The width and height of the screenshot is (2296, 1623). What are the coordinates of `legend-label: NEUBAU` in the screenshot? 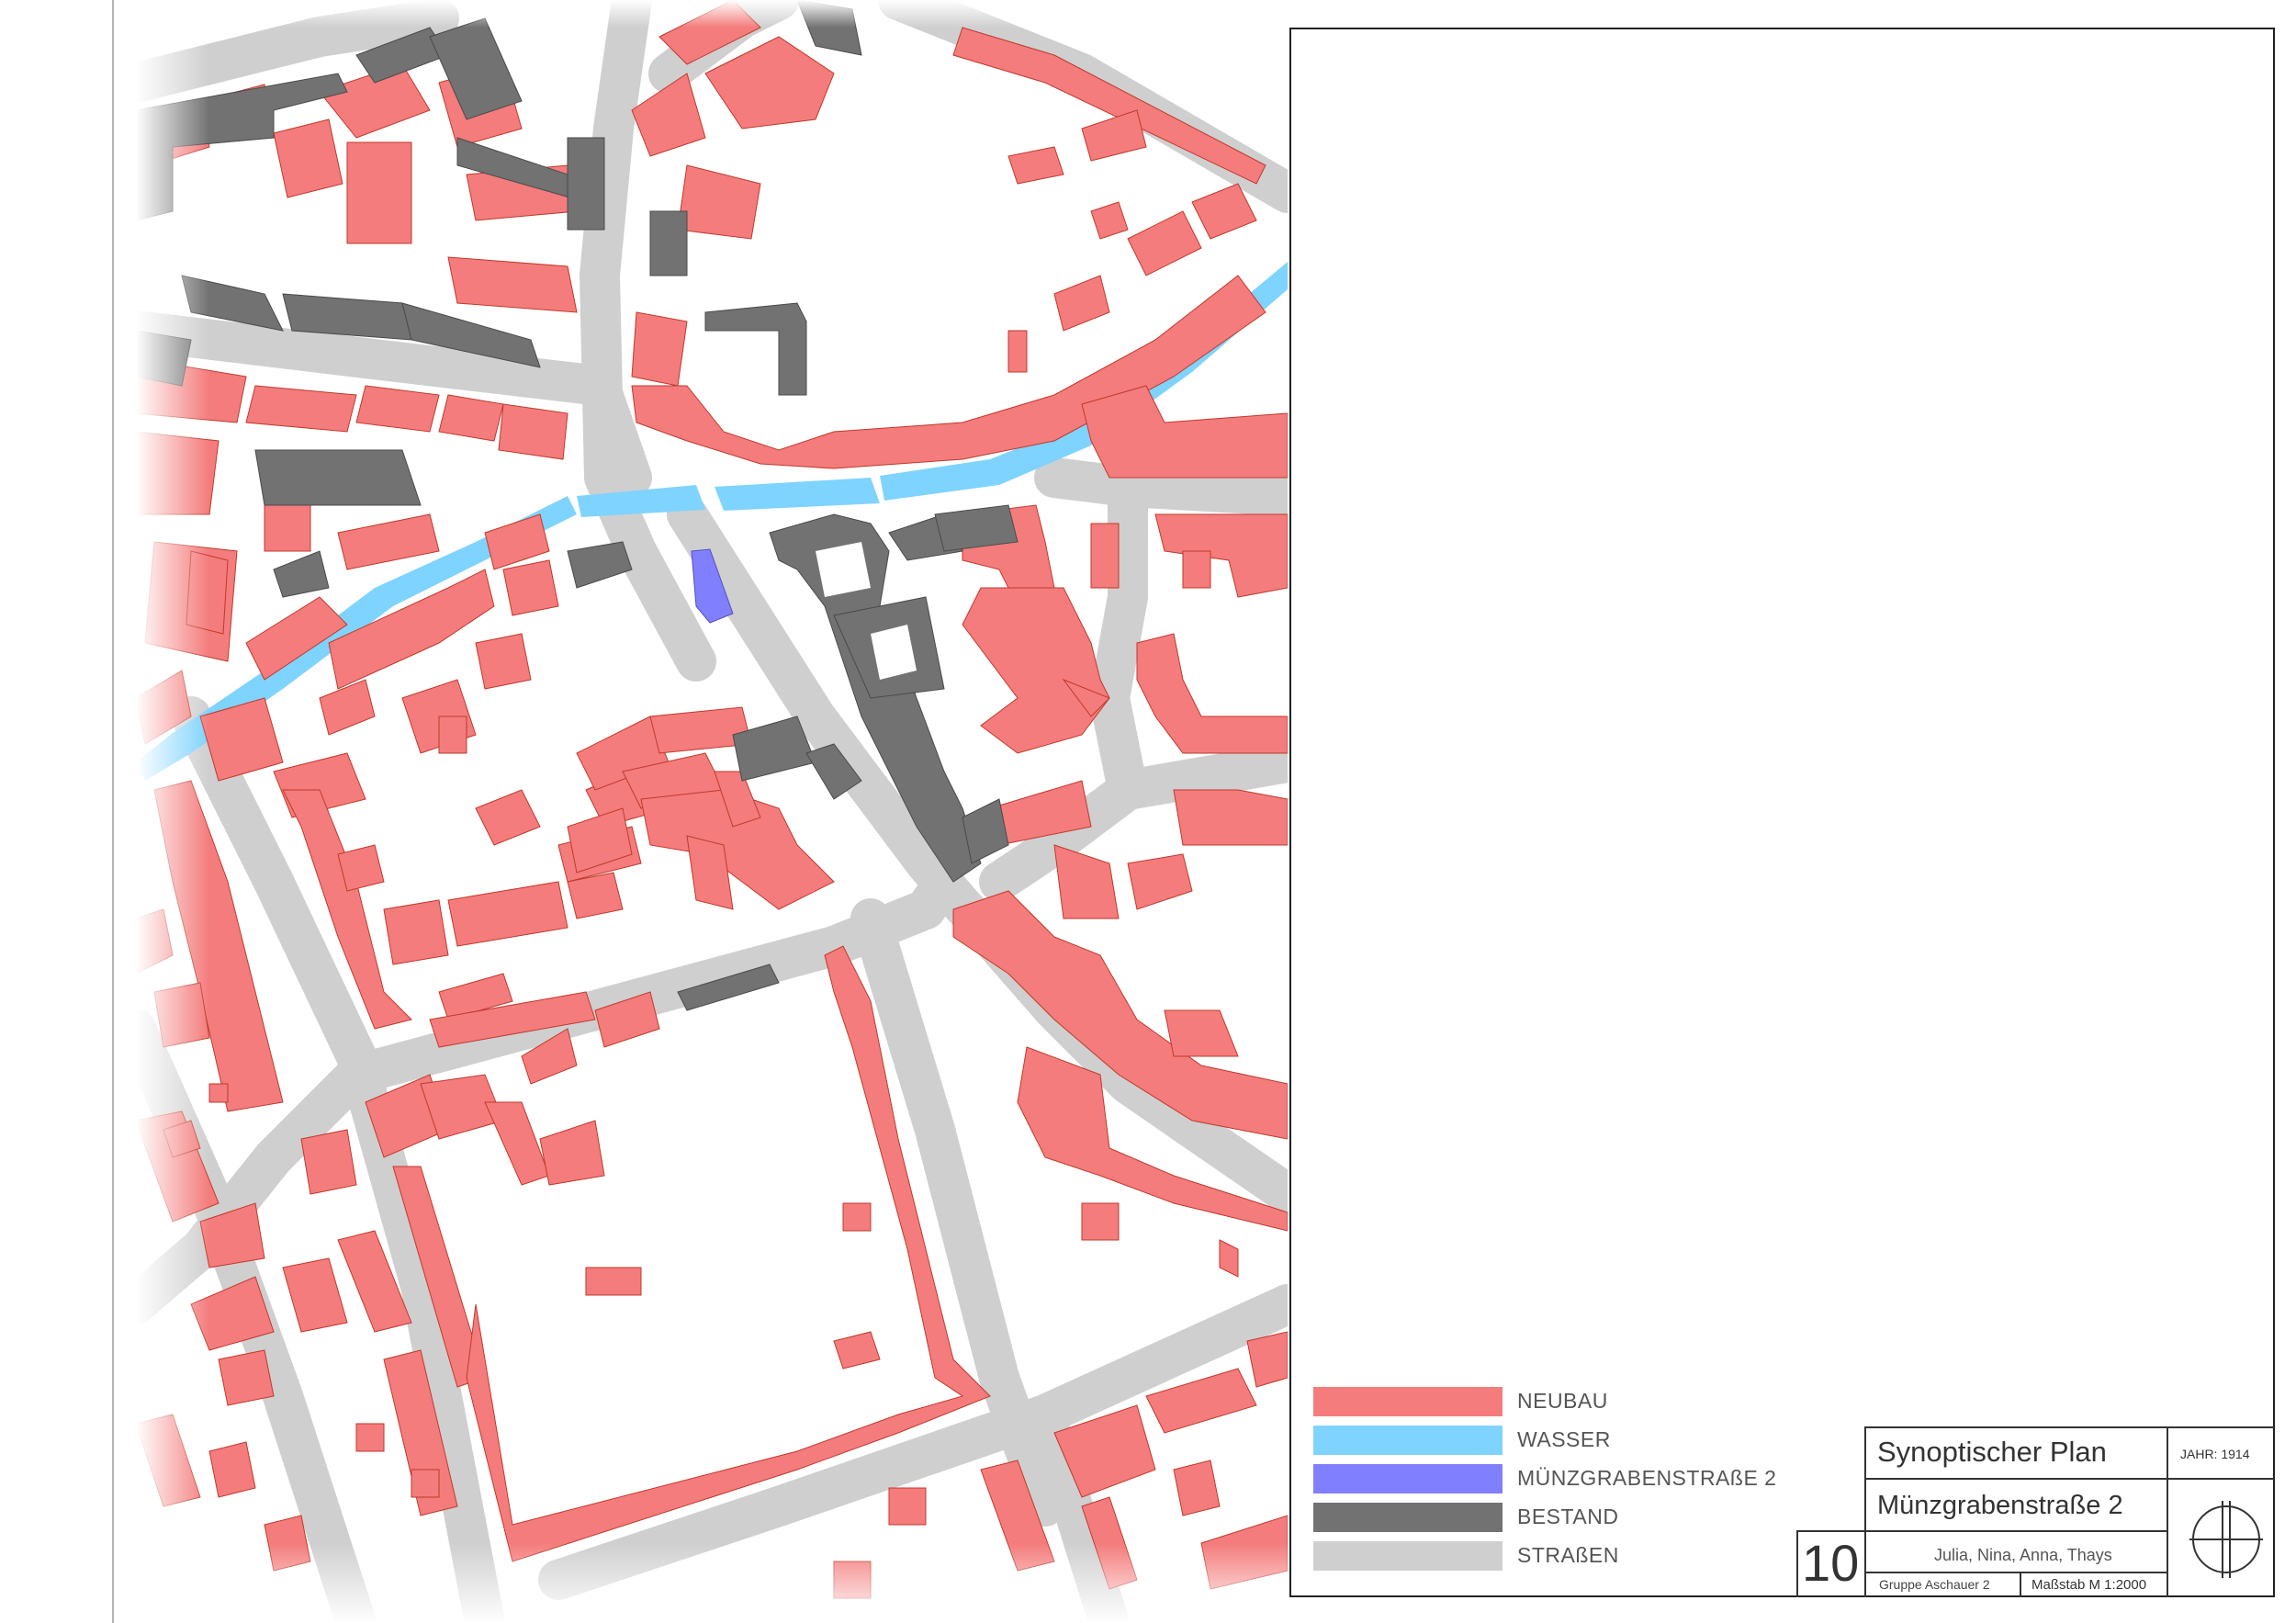 It's located at (1562, 1401).